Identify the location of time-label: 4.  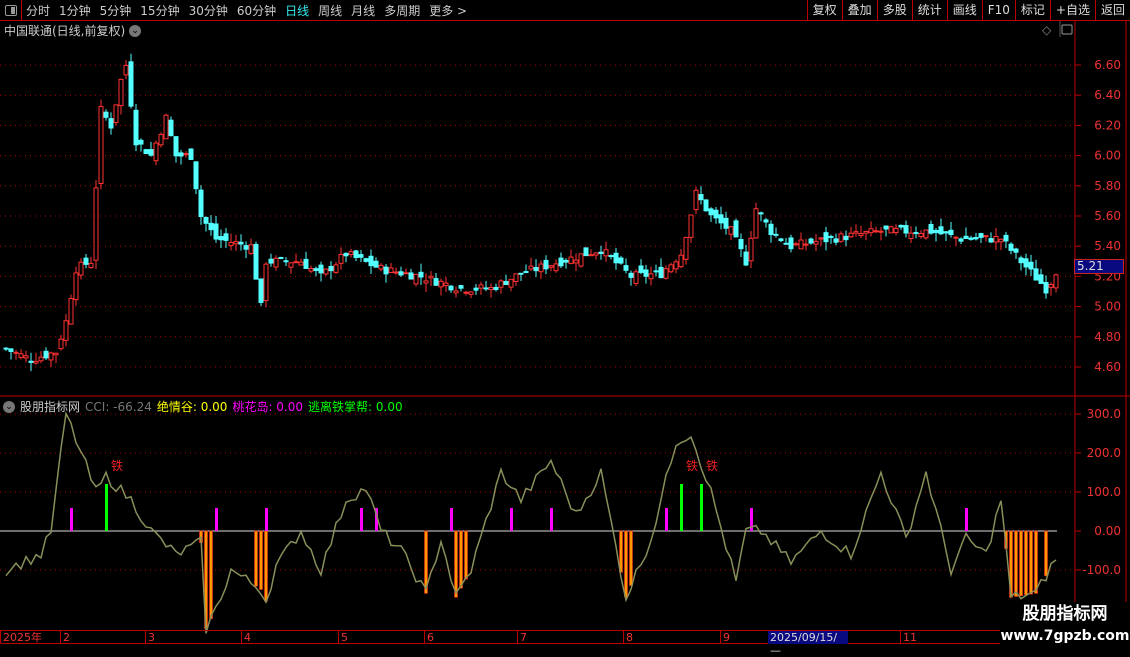
(246, 637).